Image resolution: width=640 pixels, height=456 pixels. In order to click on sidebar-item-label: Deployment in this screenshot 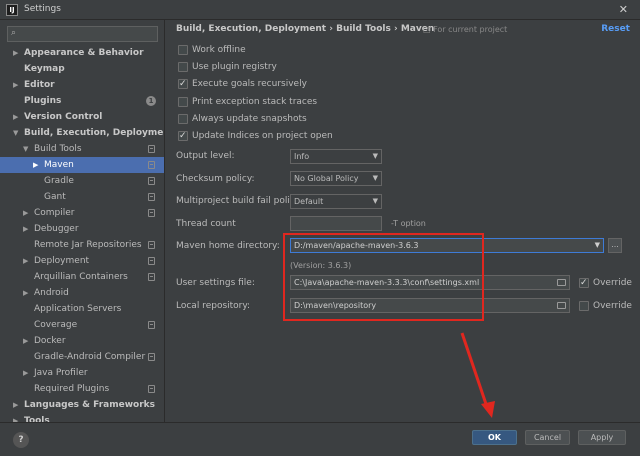, I will do `click(62, 261)`.